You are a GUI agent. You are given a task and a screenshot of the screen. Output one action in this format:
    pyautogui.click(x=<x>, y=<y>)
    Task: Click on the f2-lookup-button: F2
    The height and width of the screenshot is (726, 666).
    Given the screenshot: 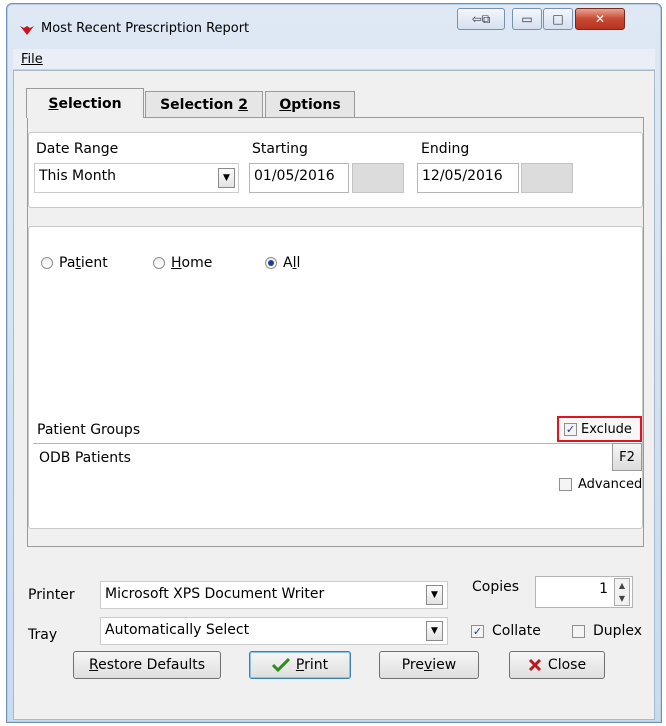 What is the action you would take?
    pyautogui.click(x=627, y=457)
    